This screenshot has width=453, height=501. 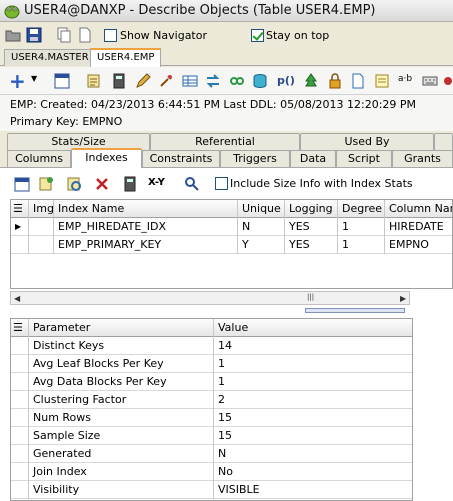 I want to click on more-icon, so click(x=448, y=81).